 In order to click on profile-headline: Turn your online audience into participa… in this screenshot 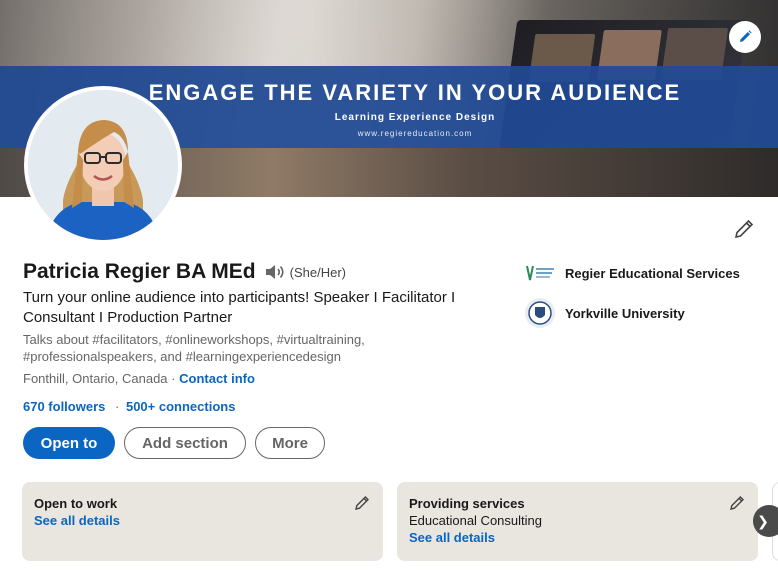, I will do `click(239, 307)`.